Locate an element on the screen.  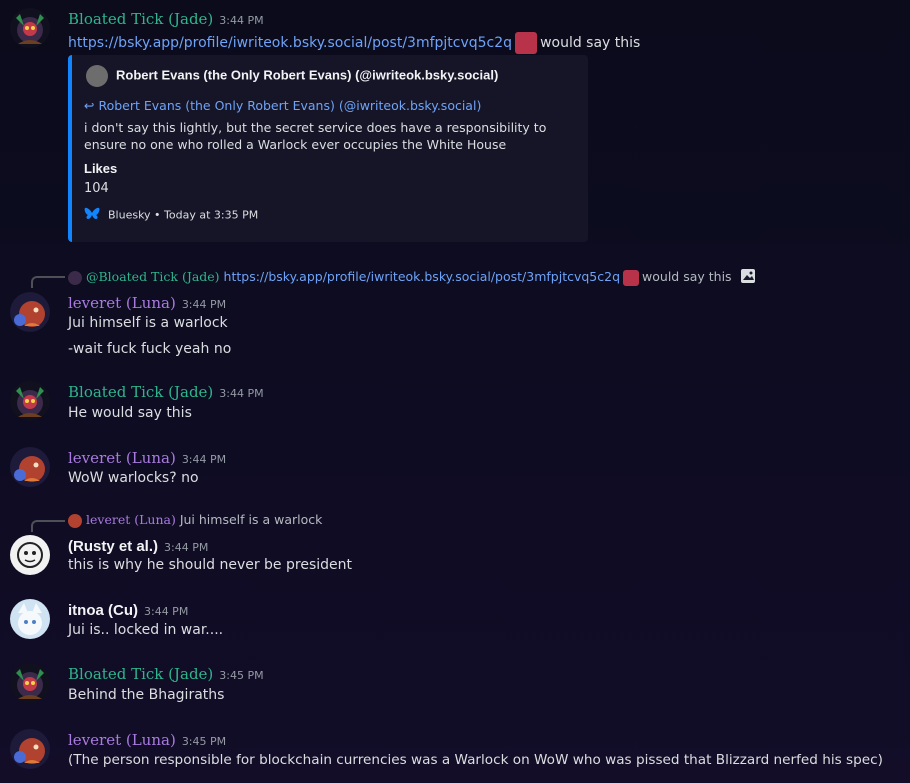
reply-author: @Bloated Tick (Jade) is located at coordinates (153, 276).